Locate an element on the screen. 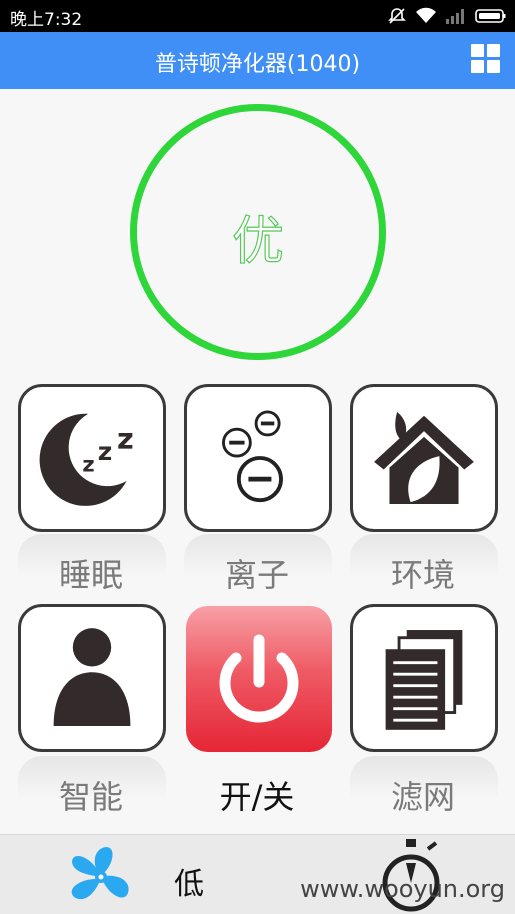 The height and width of the screenshot is (914, 515). mute-icon is located at coordinates (397, 18).